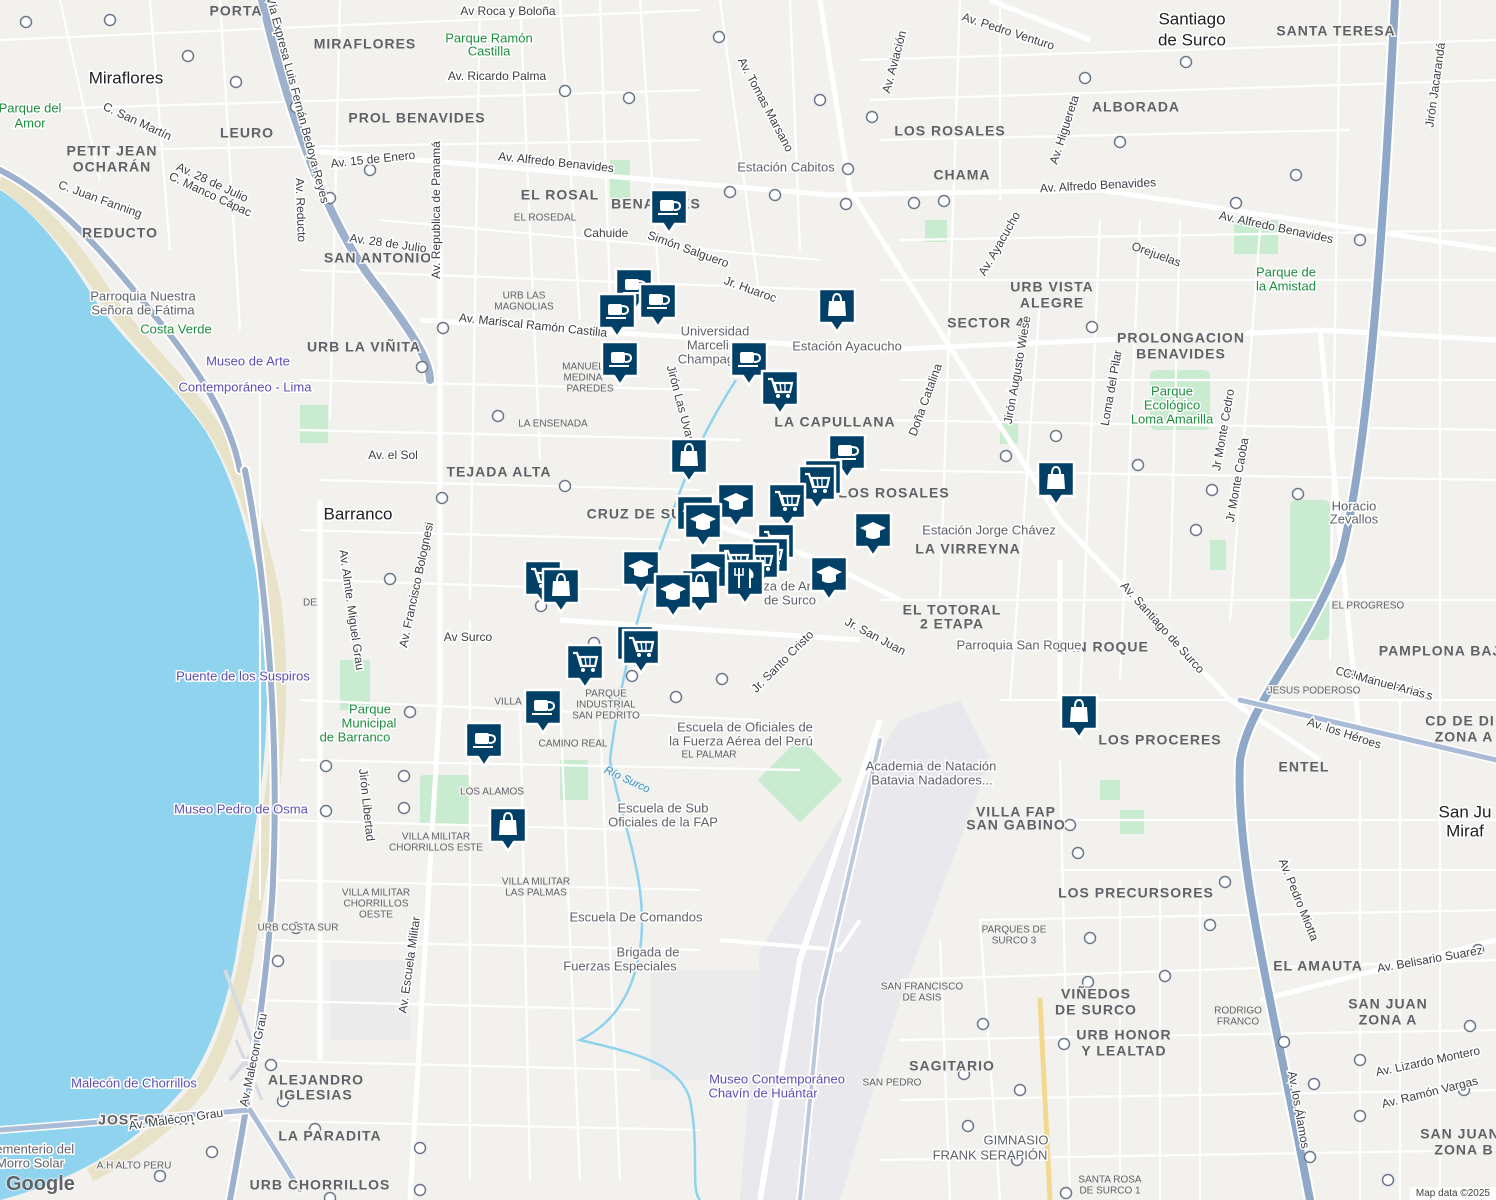 The width and height of the screenshot is (1496, 1200). I want to click on poi-label: Morro Solar, so click(32, 1162).